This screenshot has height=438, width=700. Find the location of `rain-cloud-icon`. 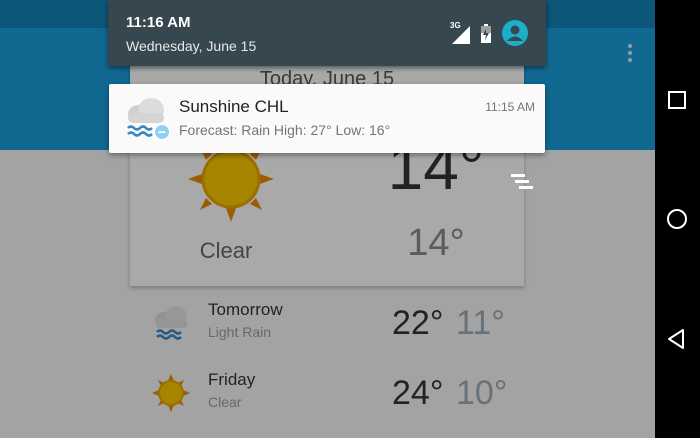

rain-cloud-icon is located at coordinates (149, 119).